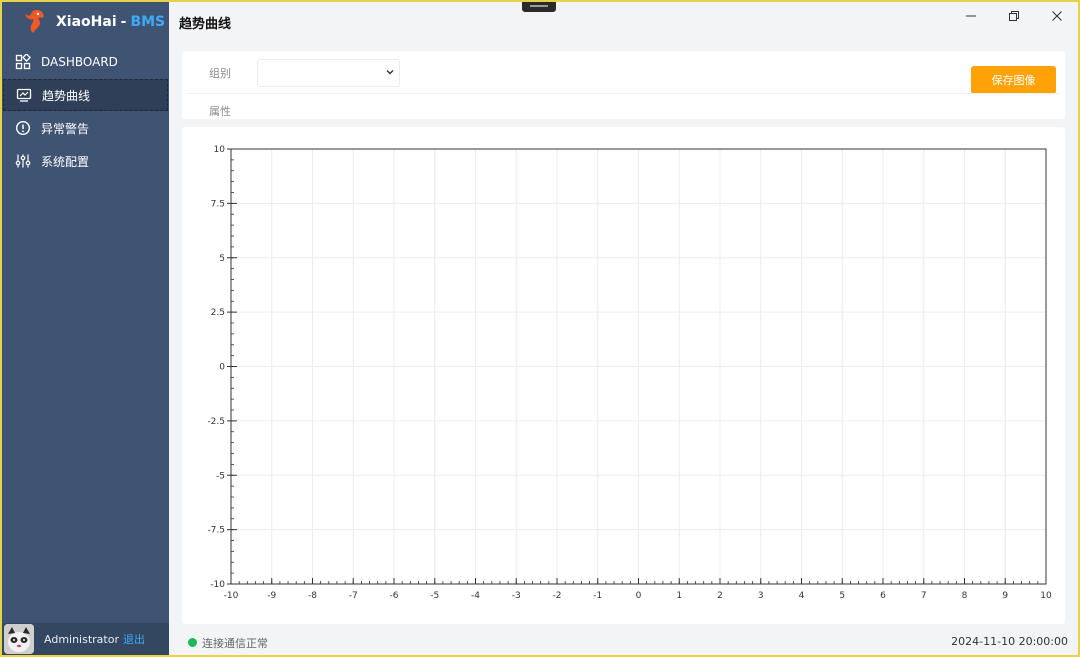 This screenshot has height=657, width=1080. Describe the element at coordinates (34, 21) in the screenshot. I see `seahorse-logo-icon` at that location.